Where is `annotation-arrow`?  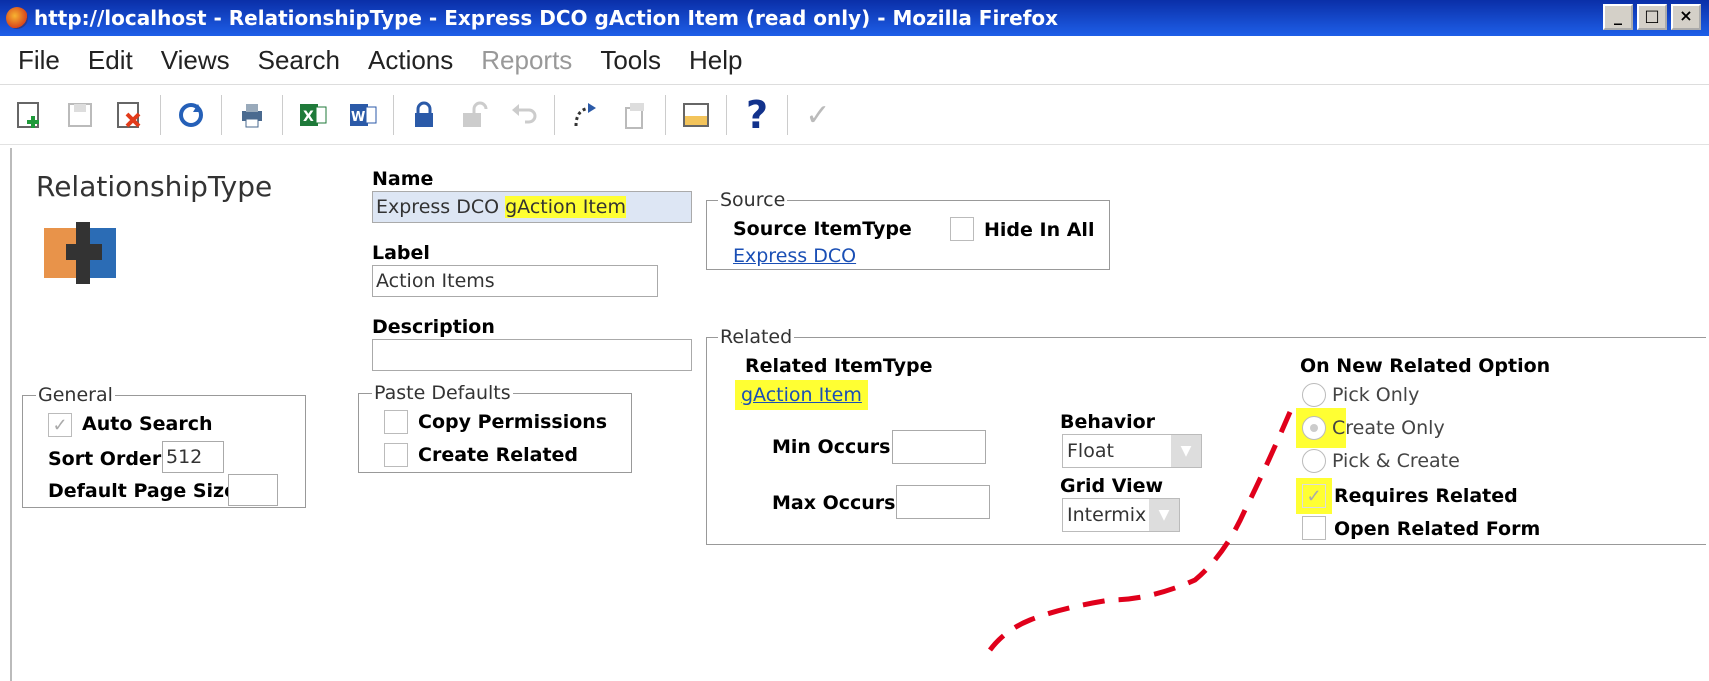
annotation-arrow is located at coordinates (1140, 531).